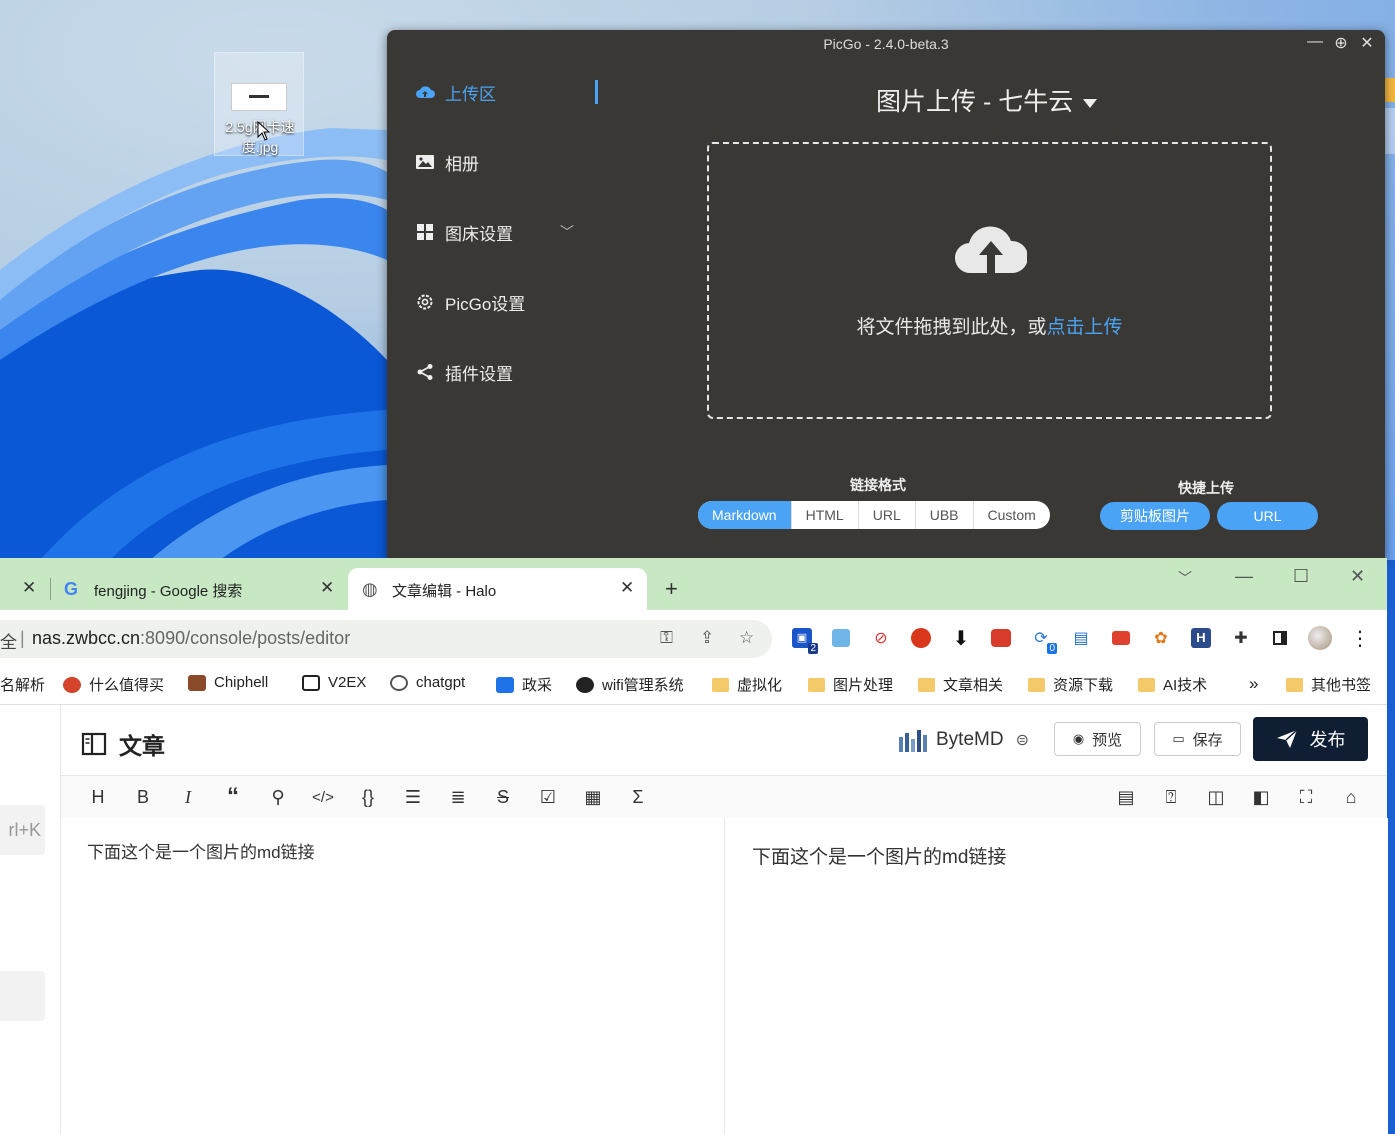  I want to click on tab-search-icon: ﹀, so click(1185, 578).